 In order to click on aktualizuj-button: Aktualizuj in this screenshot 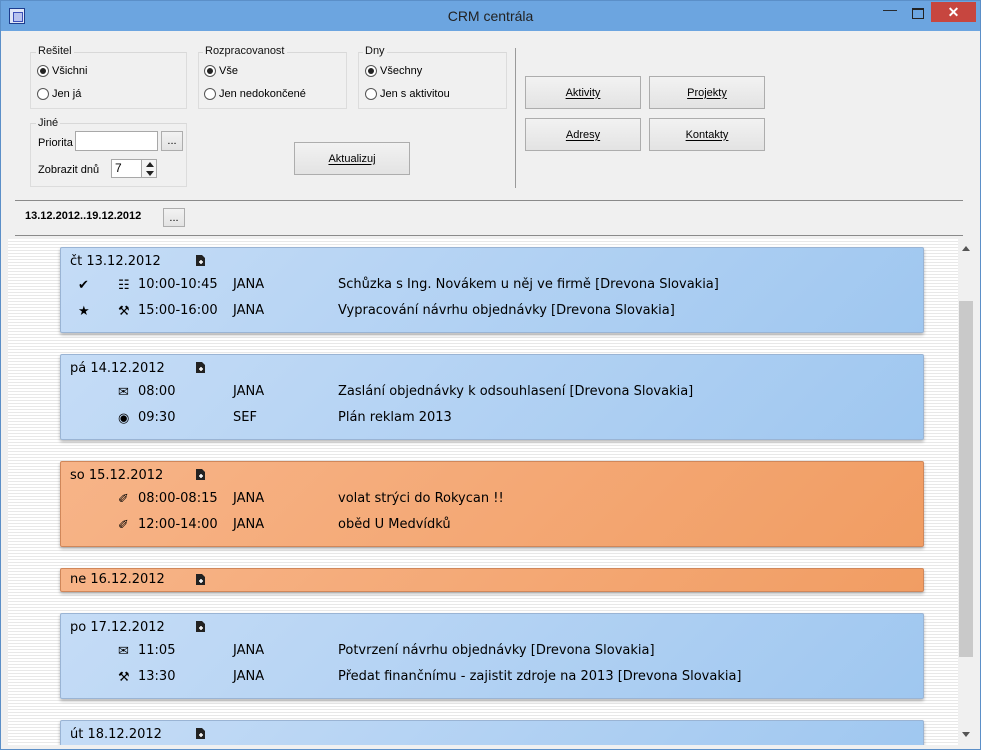, I will do `click(352, 158)`.